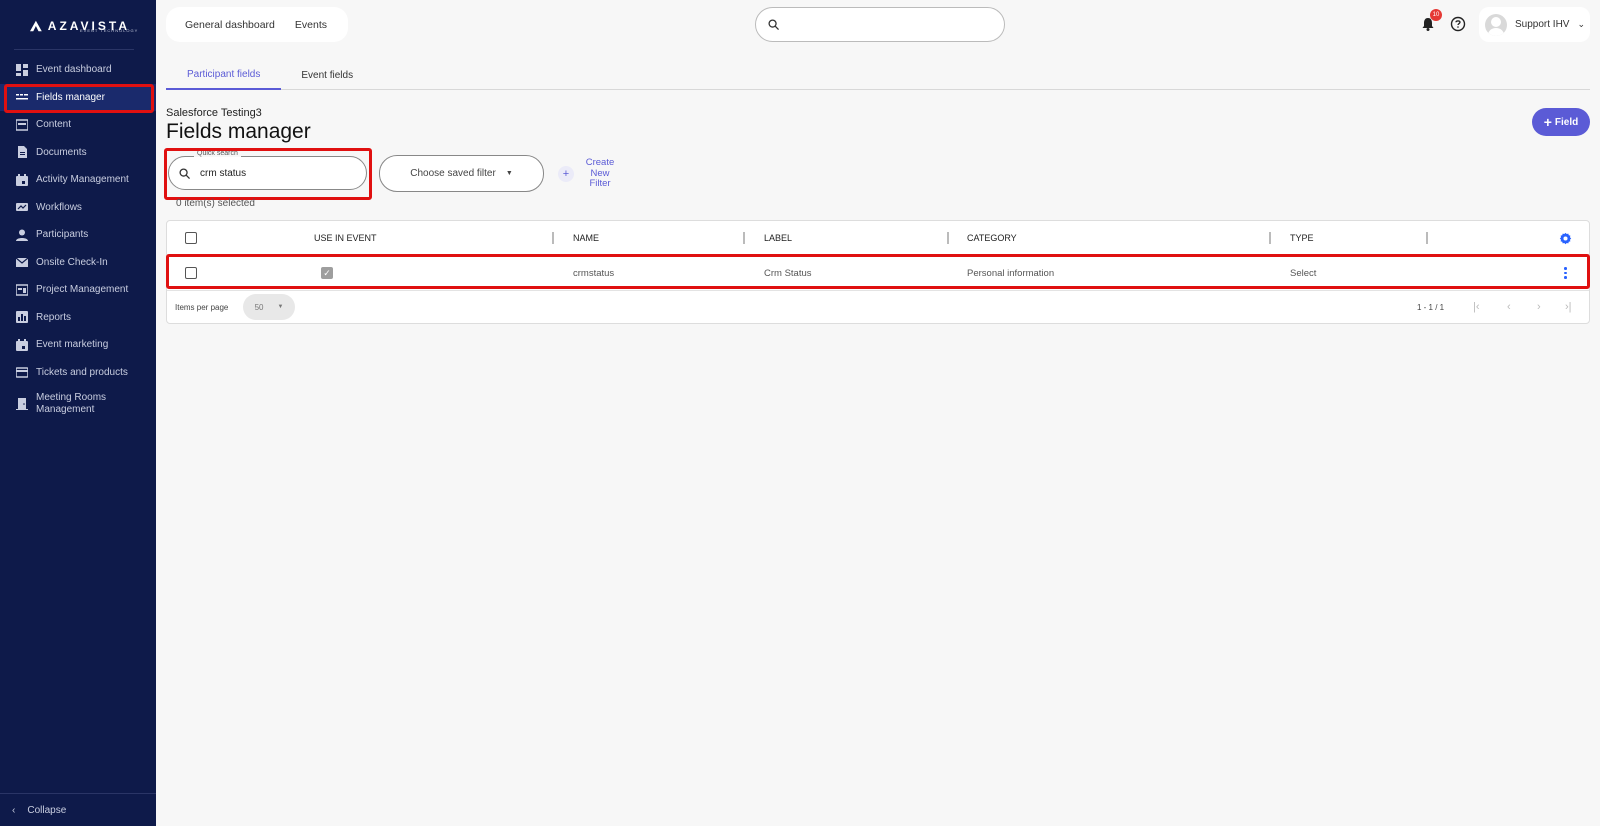 Image resolution: width=1600 pixels, height=826 pixels. Describe the element at coordinates (586, 238) in the screenshot. I see `column-header-name: NAME` at that location.